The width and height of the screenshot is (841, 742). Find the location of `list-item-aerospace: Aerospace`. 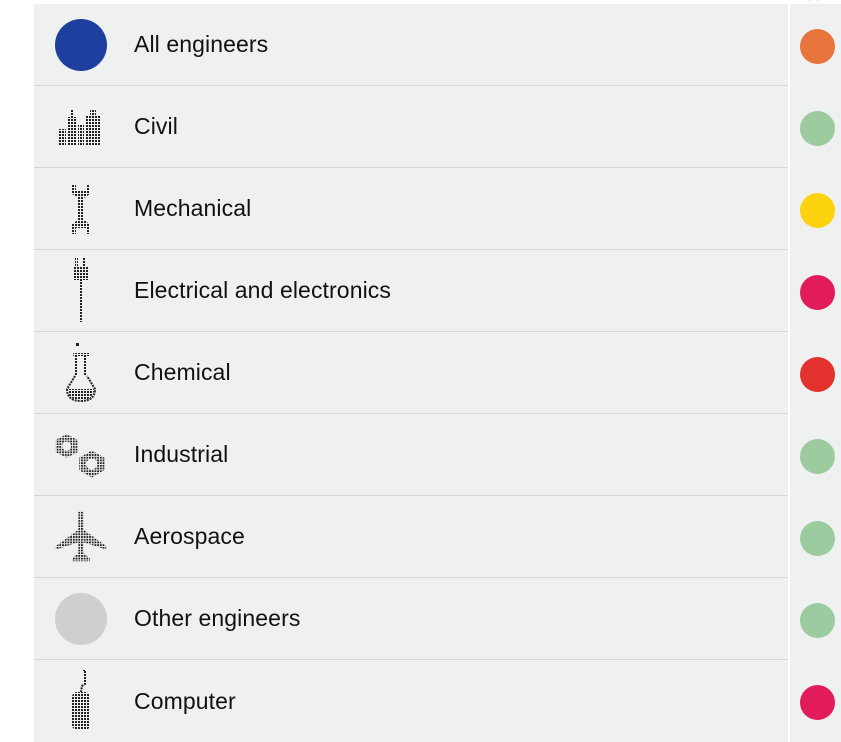

list-item-aerospace: Aerospace is located at coordinates (411, 537).